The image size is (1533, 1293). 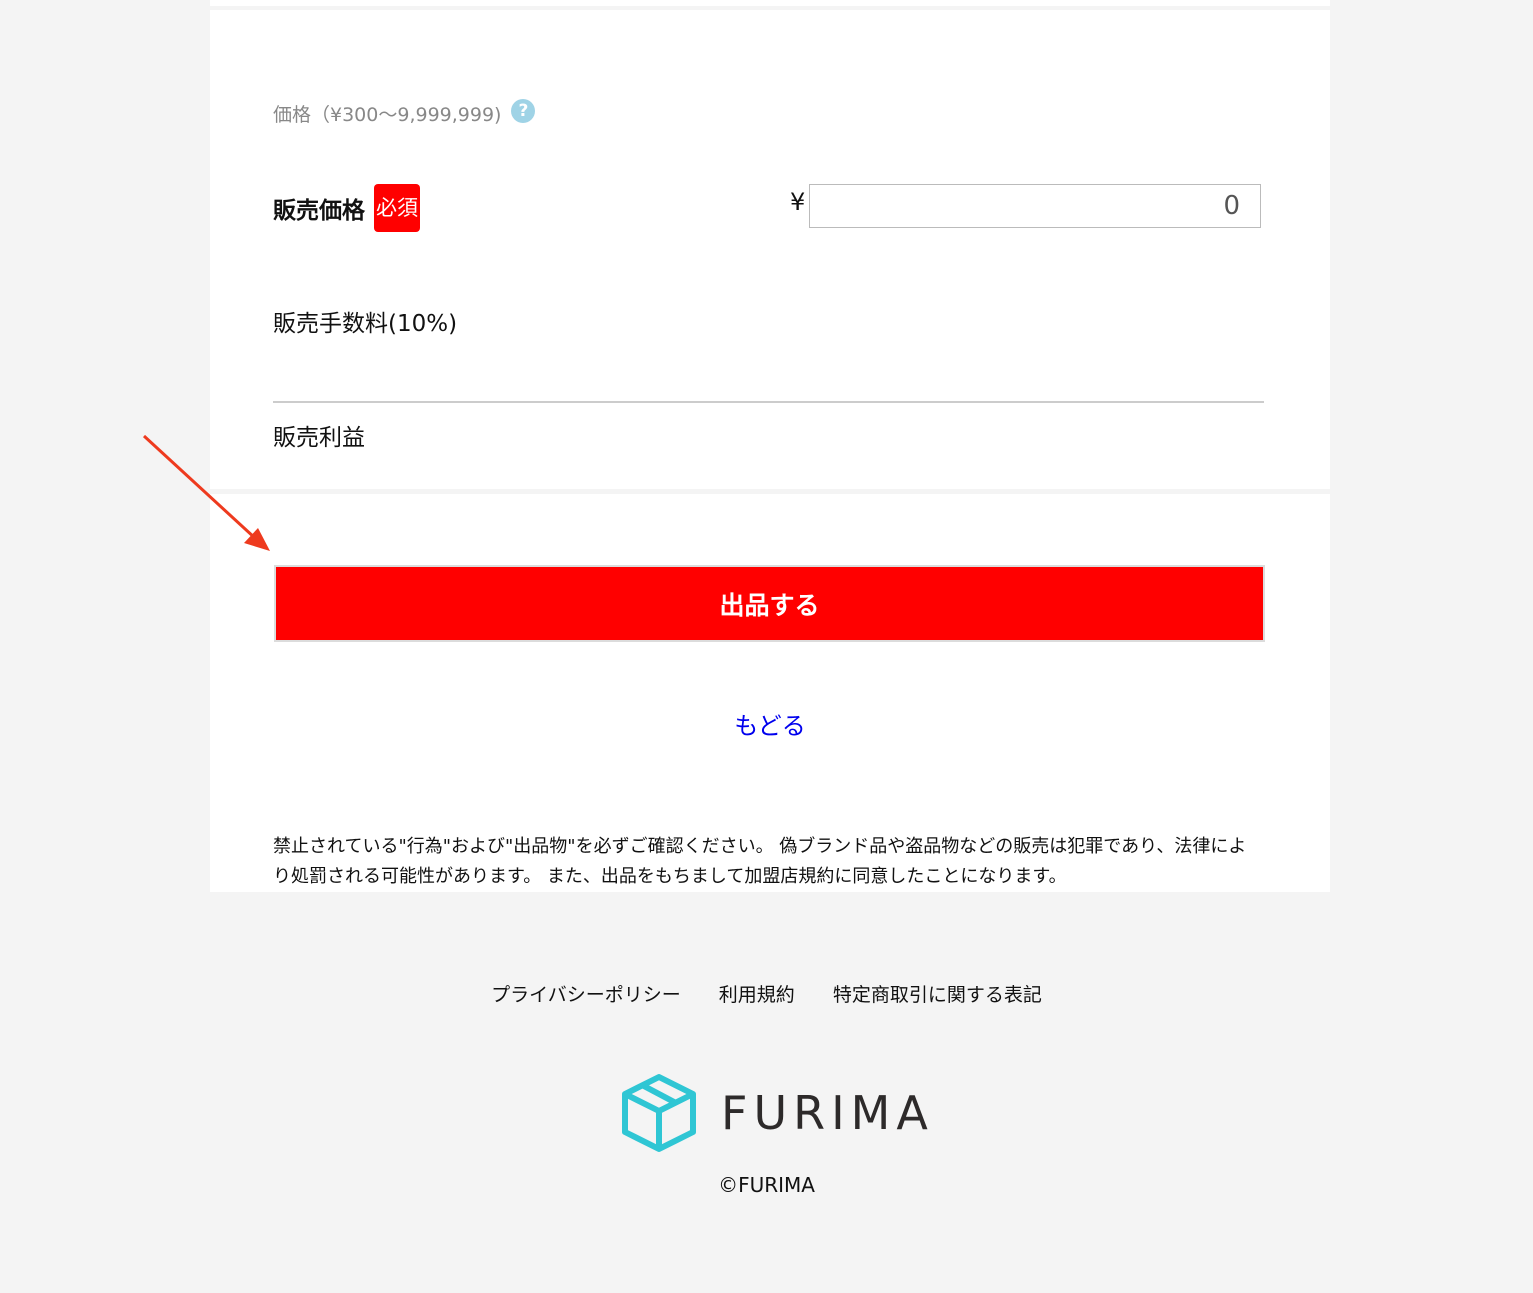 I want to click on currency-symbol: ¥, so click(x=798, y=202).